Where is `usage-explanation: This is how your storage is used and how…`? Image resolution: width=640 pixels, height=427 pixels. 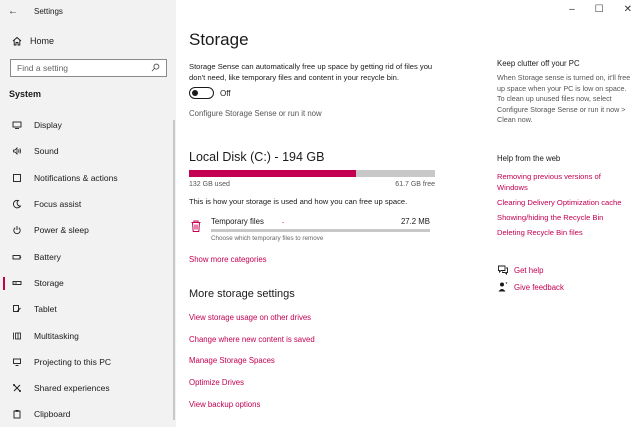
usage-explanation: This is how your storage is used and how… is located at coordinates (298, 201).